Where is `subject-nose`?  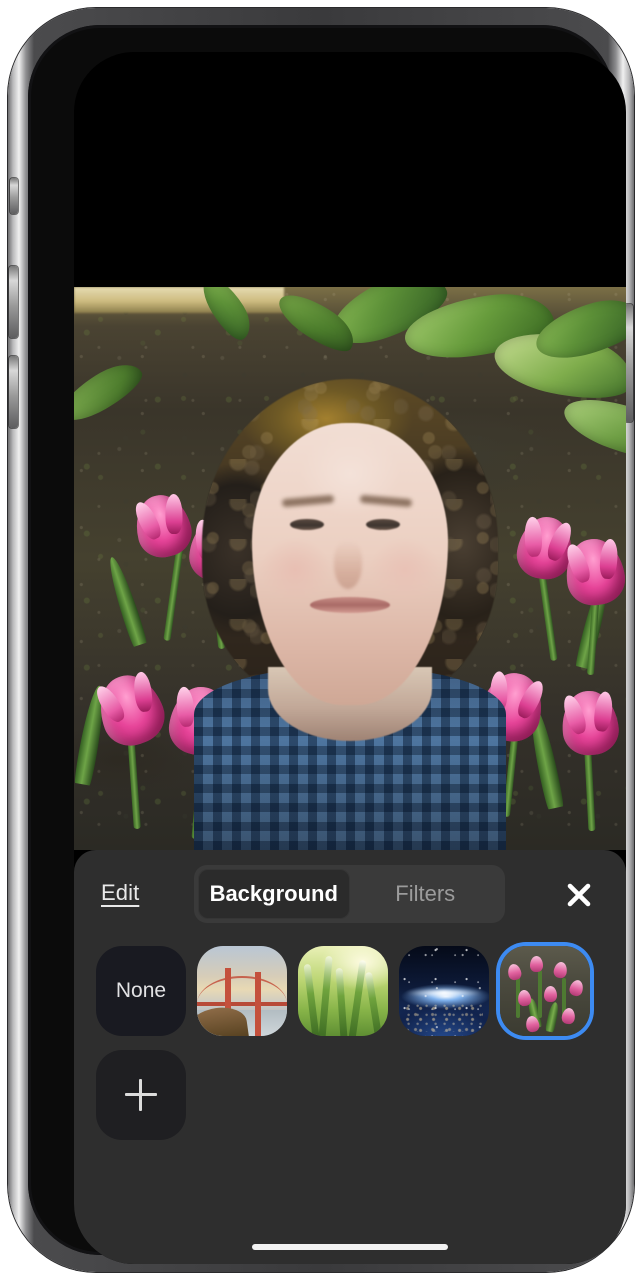 subject-nose is located at coordinates (348, 565).